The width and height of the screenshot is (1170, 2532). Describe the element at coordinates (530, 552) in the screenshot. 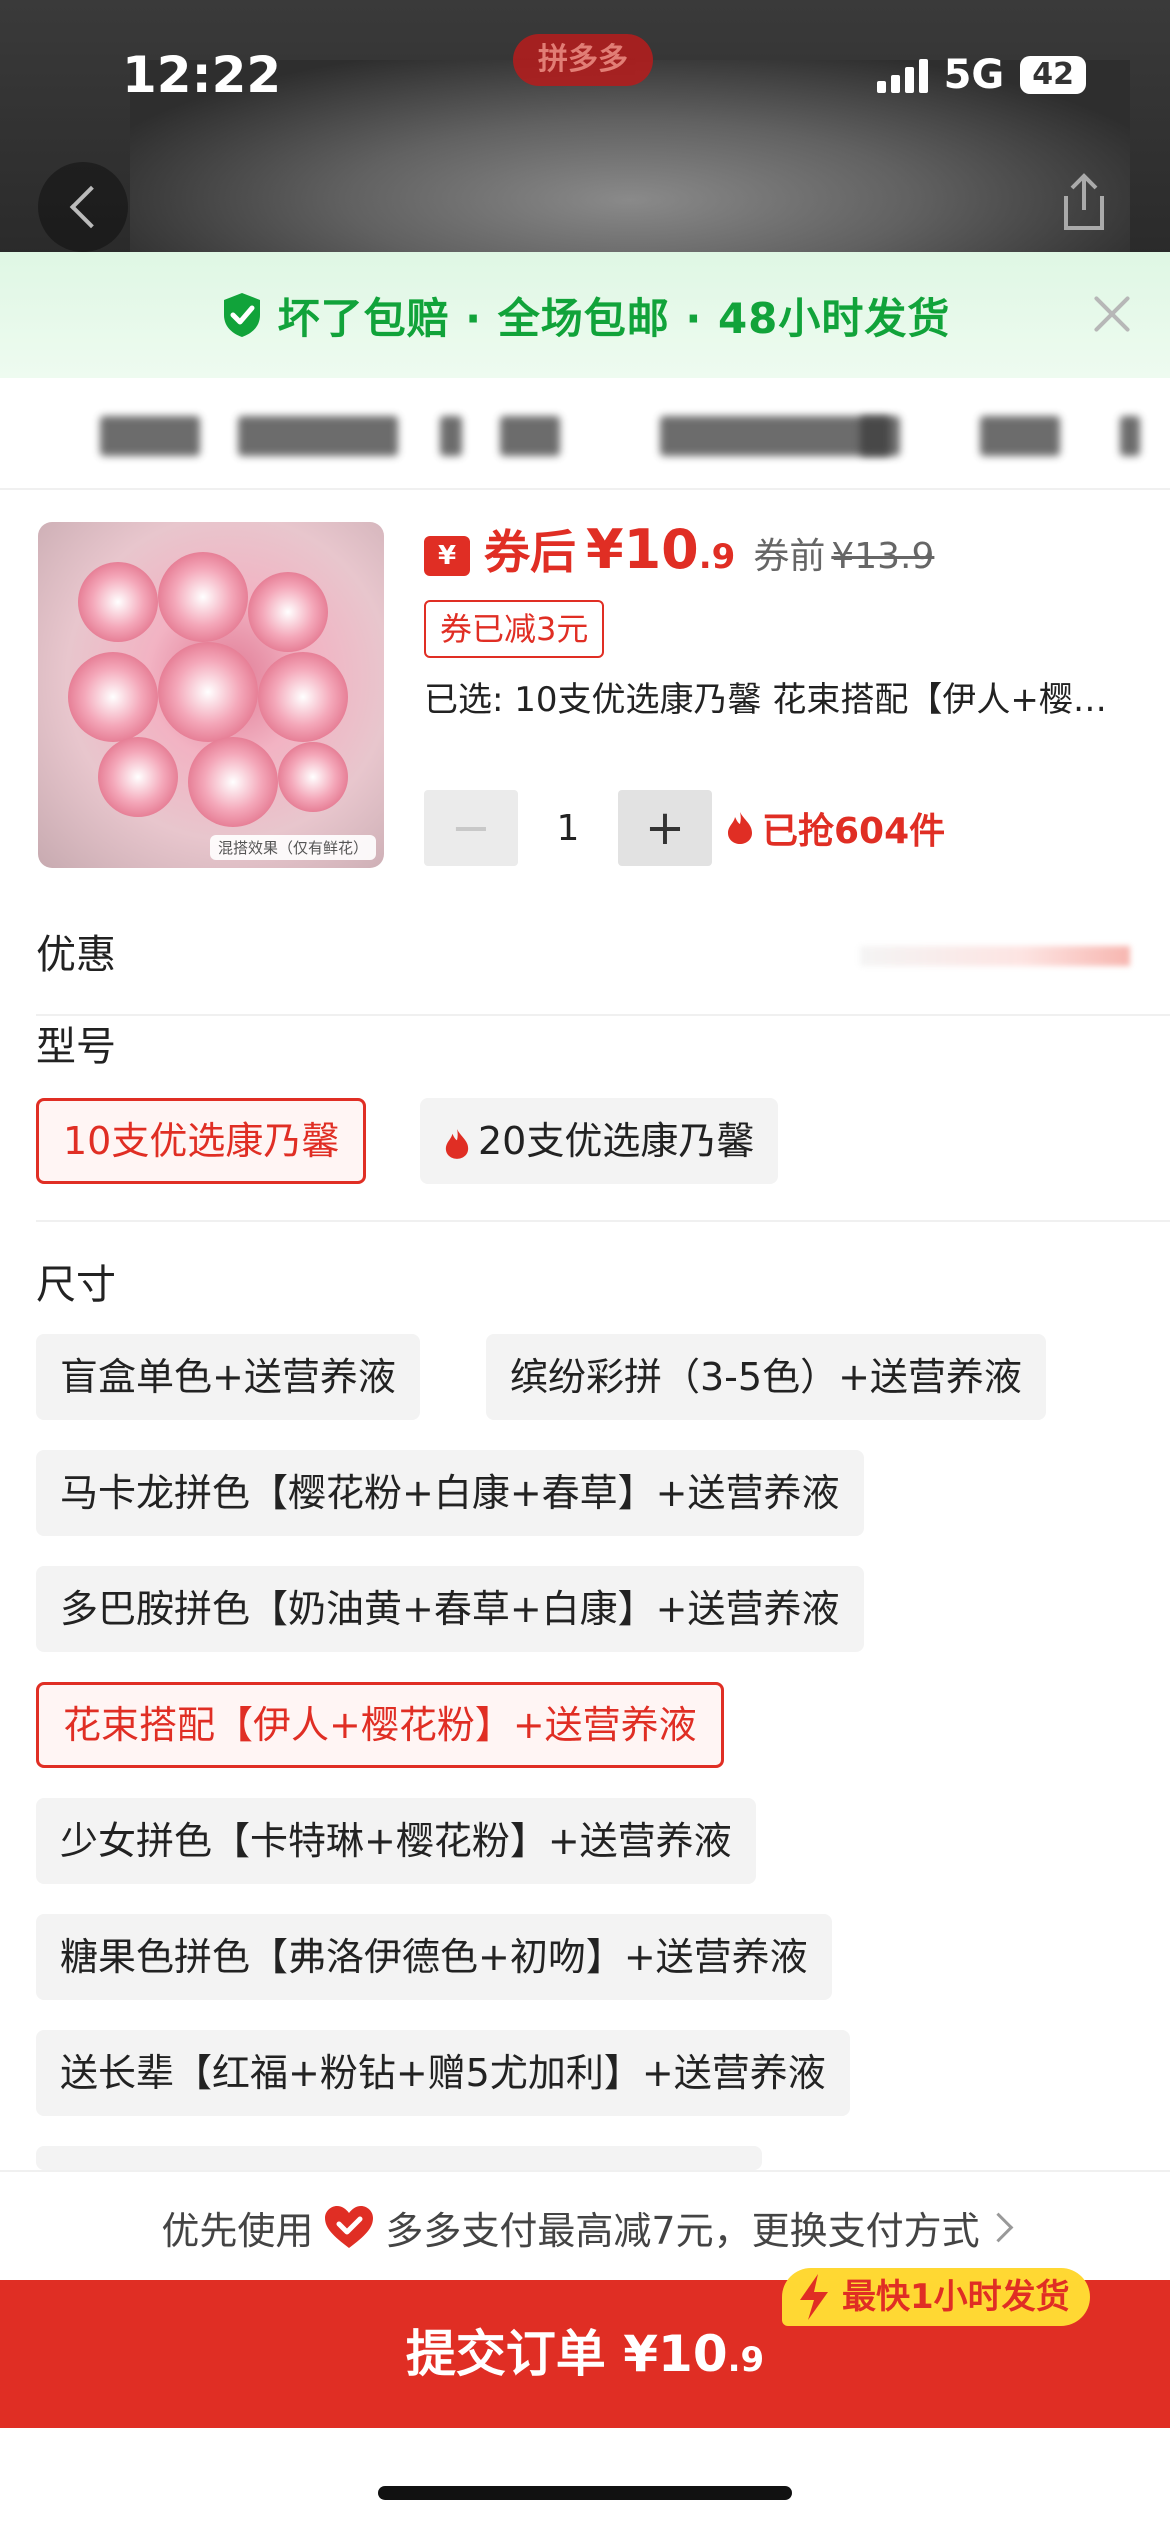

I see `price-label: 券后` at that location.